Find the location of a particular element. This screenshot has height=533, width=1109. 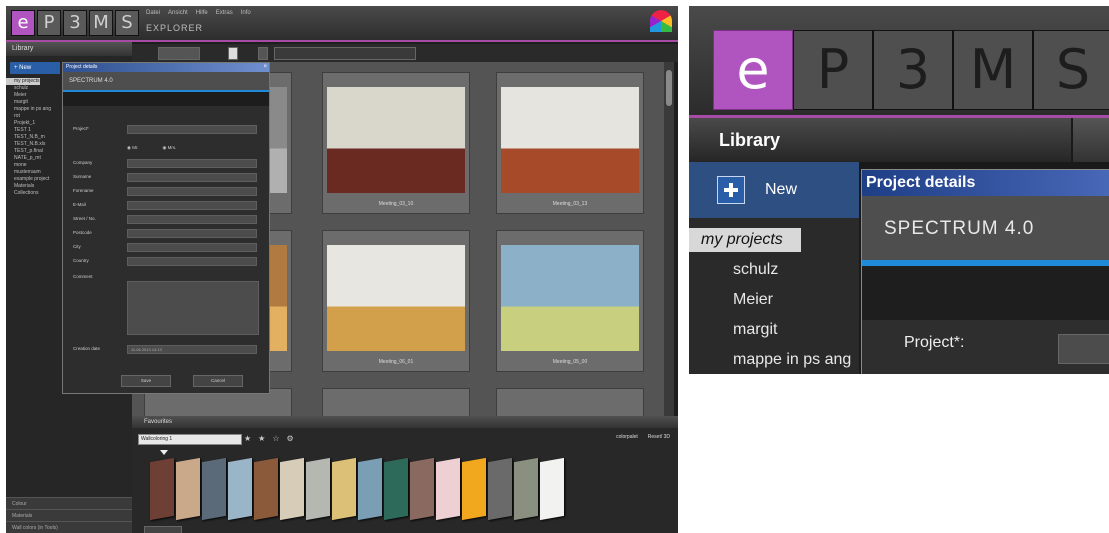

list-item: schulz is located at coordinates (774, 270).